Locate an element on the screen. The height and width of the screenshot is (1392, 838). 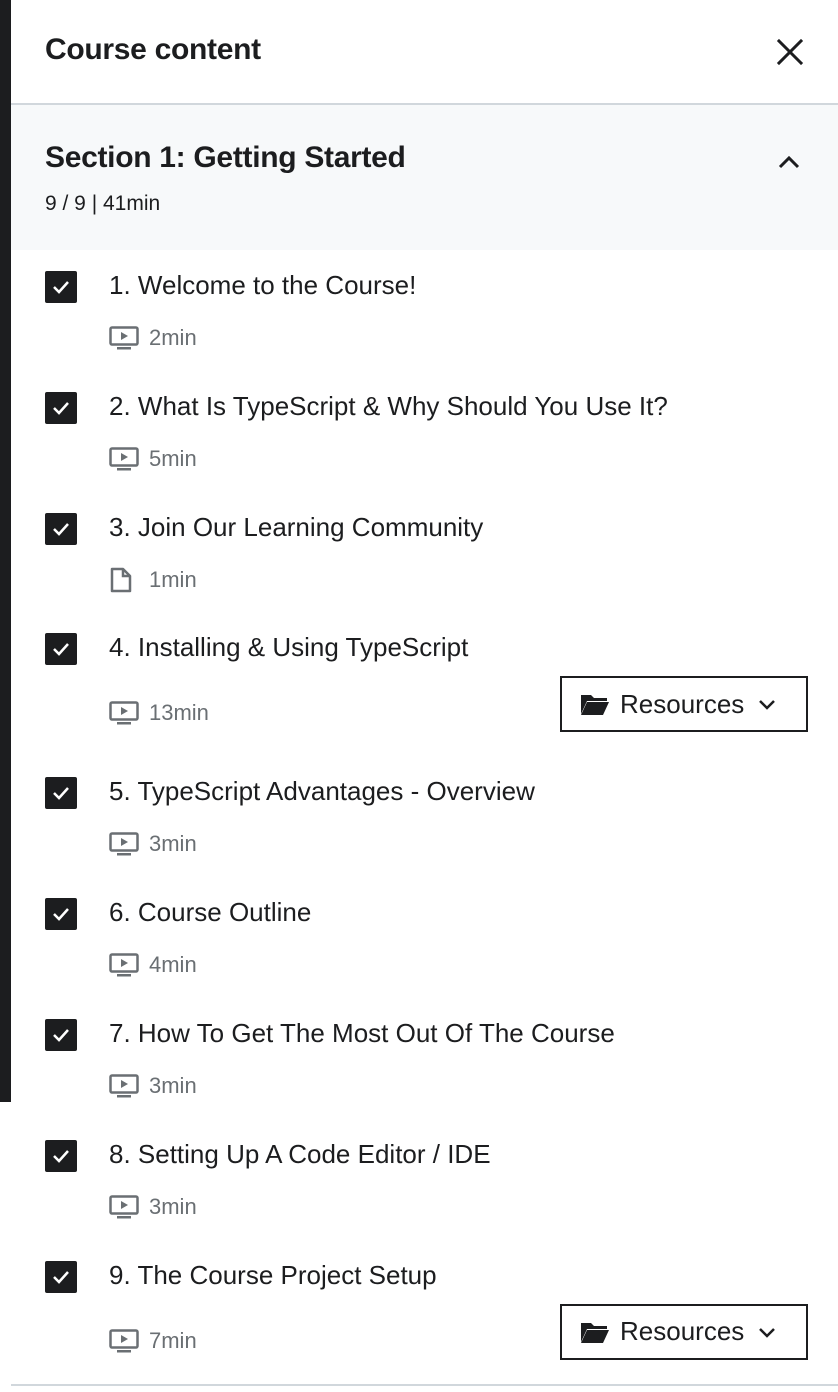
chevron-up-icon is located at coordinates (789, 162).